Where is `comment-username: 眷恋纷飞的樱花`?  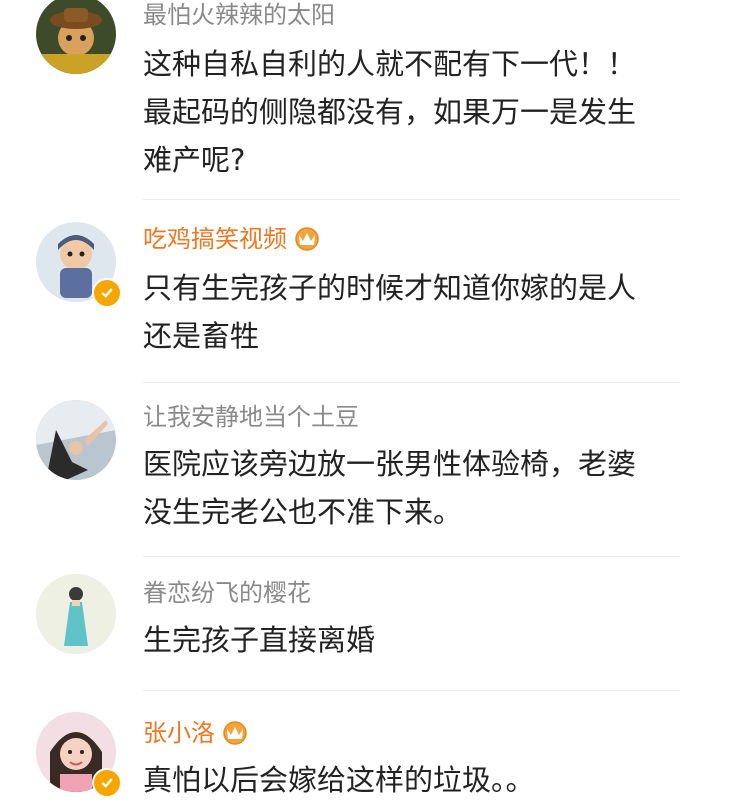 comment-username: 眷恋纷飞的樱花 is located at coordinates (227, 593).